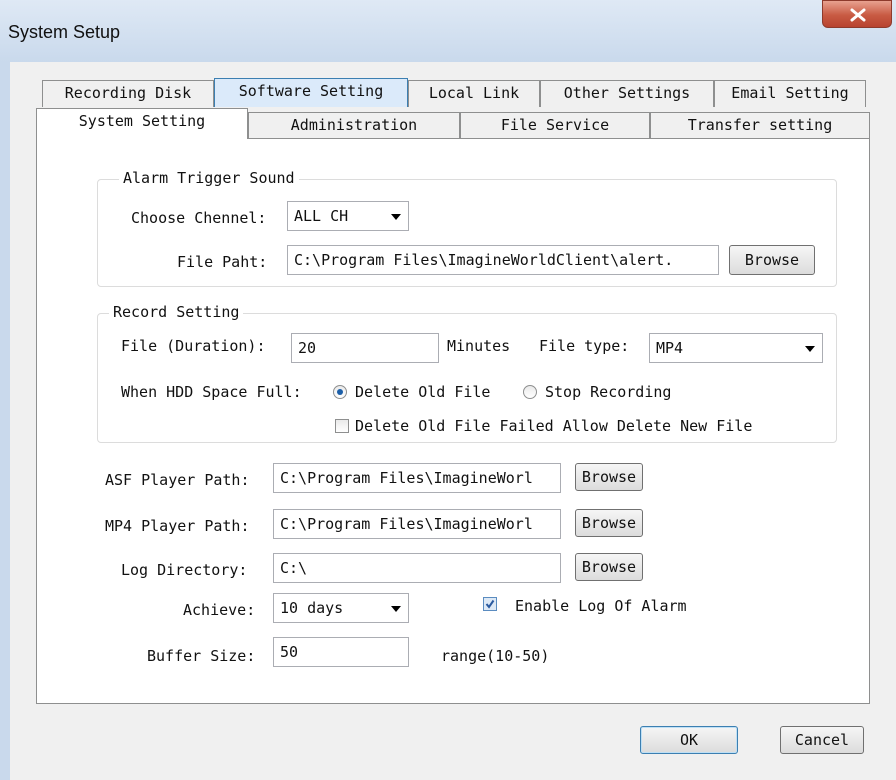 This screenshot has width=896, height=780. Describe the element at coordinates (365, 348) in the screenshot. I see `duration-input: 20` at that location.